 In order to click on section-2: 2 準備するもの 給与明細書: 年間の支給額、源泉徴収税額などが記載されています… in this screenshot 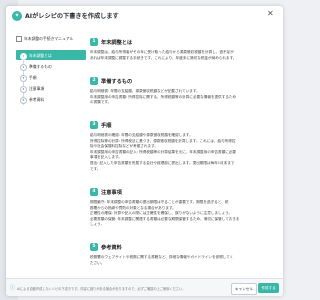, I will do `click(184, 91)`.